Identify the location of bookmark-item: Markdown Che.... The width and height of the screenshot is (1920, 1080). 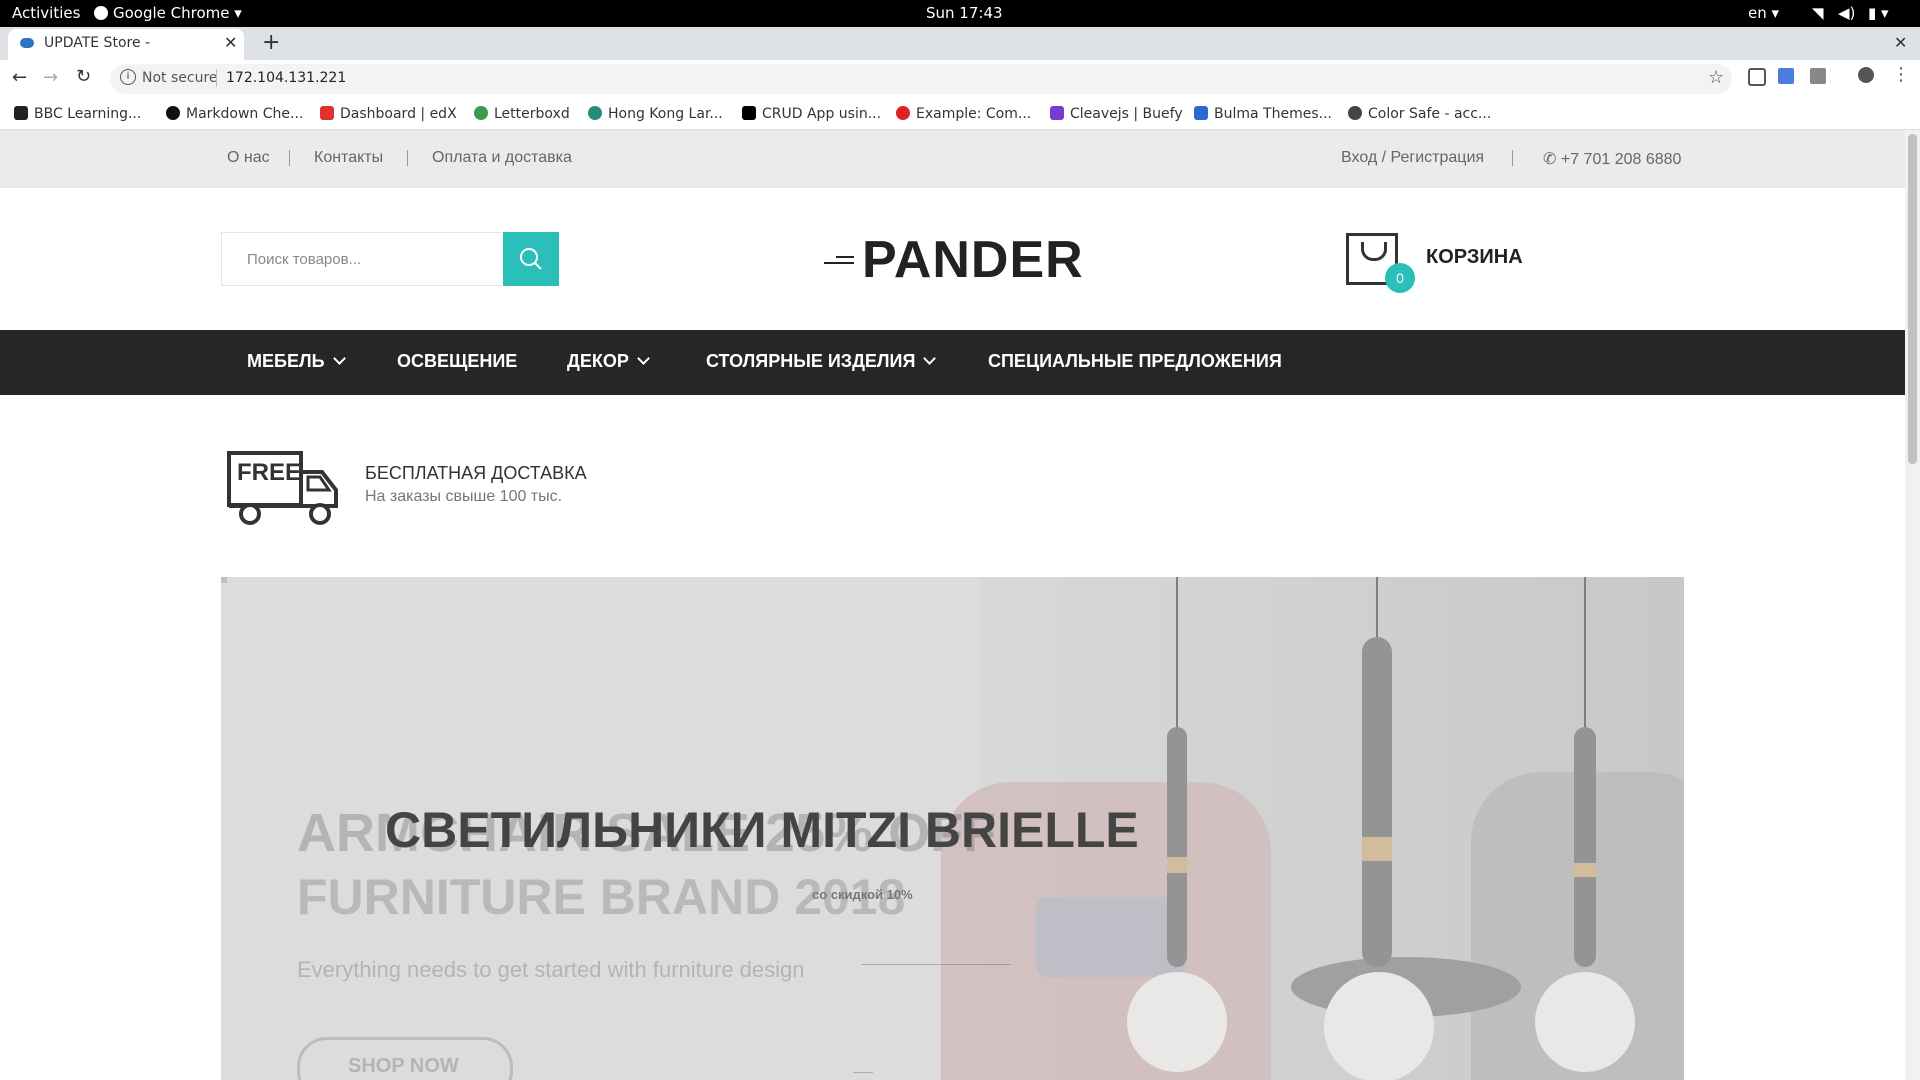
(234, 114).